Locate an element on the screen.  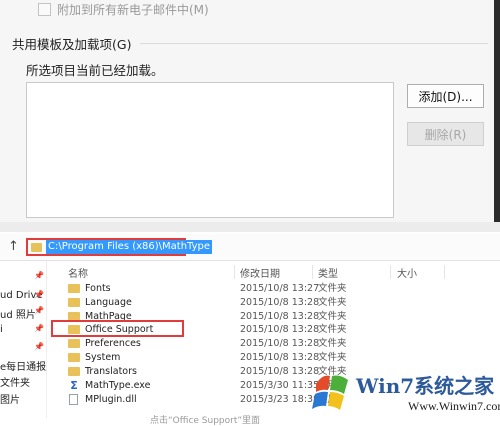
header-date: 修改日期 is located at coordinates (260, 272).